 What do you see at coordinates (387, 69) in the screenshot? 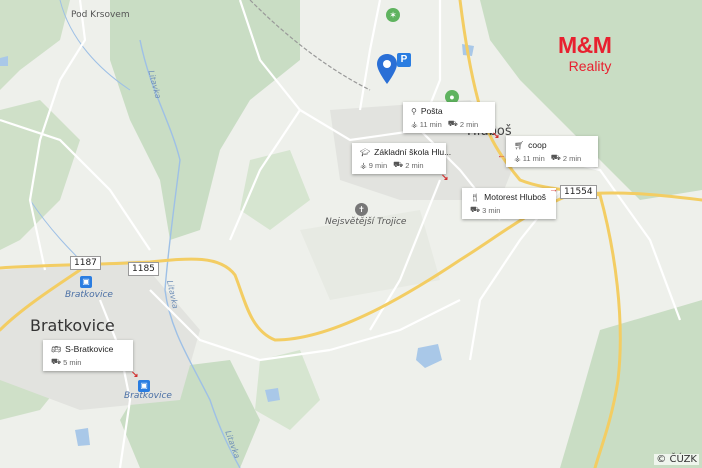
I see `property-location-pin-icon` at bounding box center [387, 69].